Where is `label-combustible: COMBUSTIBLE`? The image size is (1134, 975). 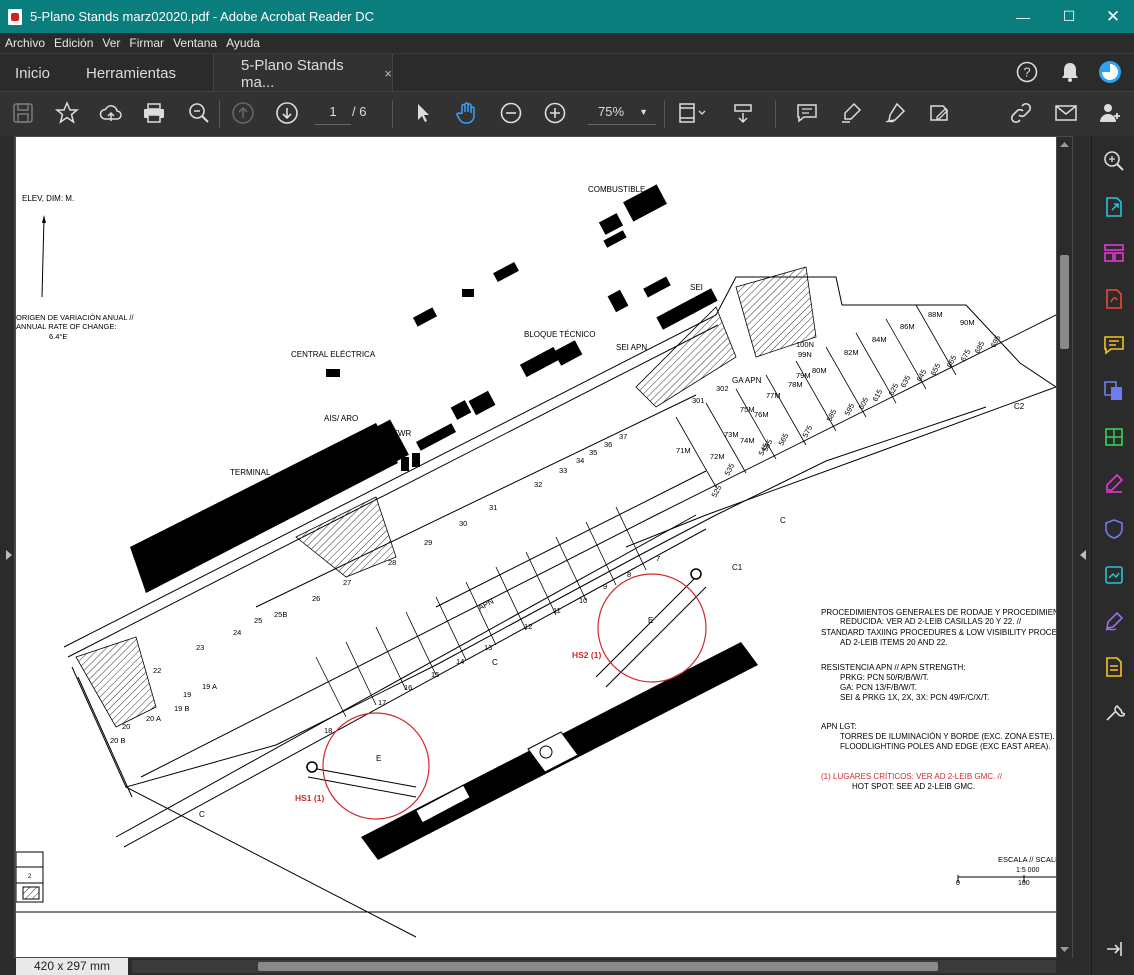 label-combustible: COMBUSTIBLE is located at coordinates (616, 189).